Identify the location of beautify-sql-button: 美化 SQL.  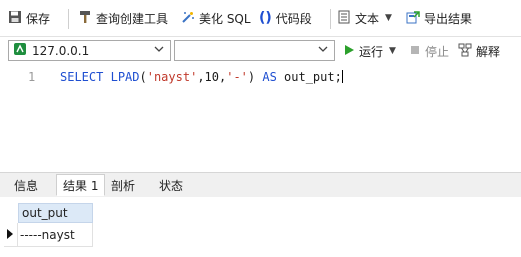
(216, 18).